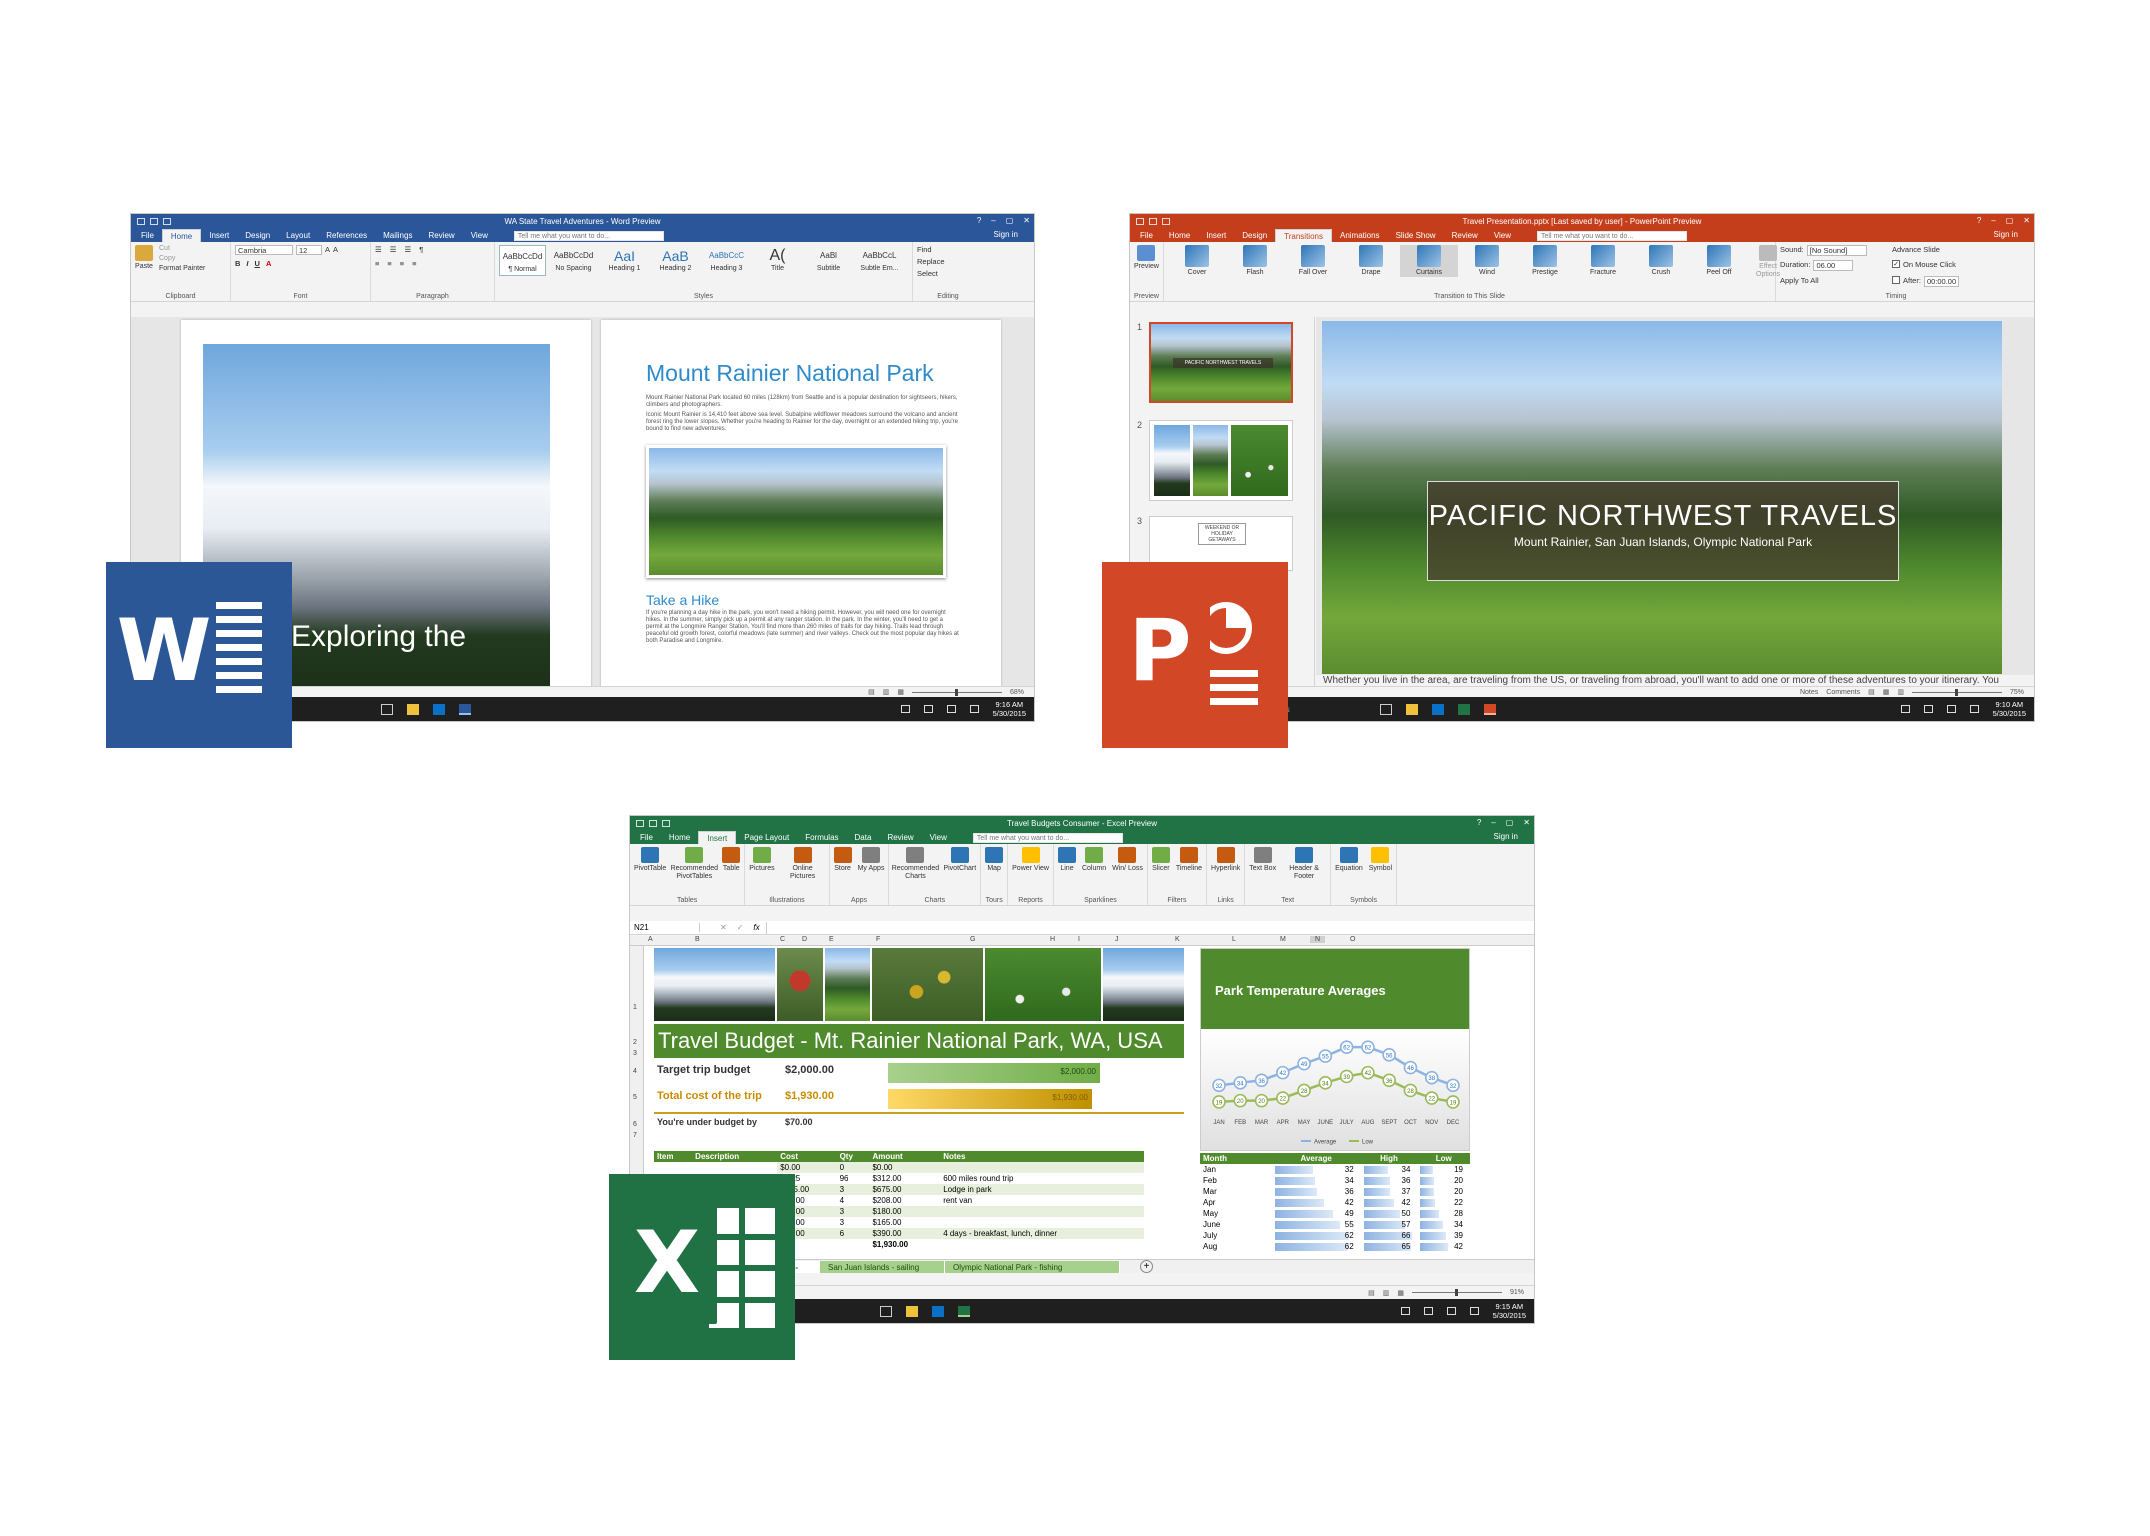 The height and width of the screenshot is (1536, 2150). What do you see at coordinates (182, 248) in the screenshot?
I see `cut-button: Cut` at bounding box center [182, 248].